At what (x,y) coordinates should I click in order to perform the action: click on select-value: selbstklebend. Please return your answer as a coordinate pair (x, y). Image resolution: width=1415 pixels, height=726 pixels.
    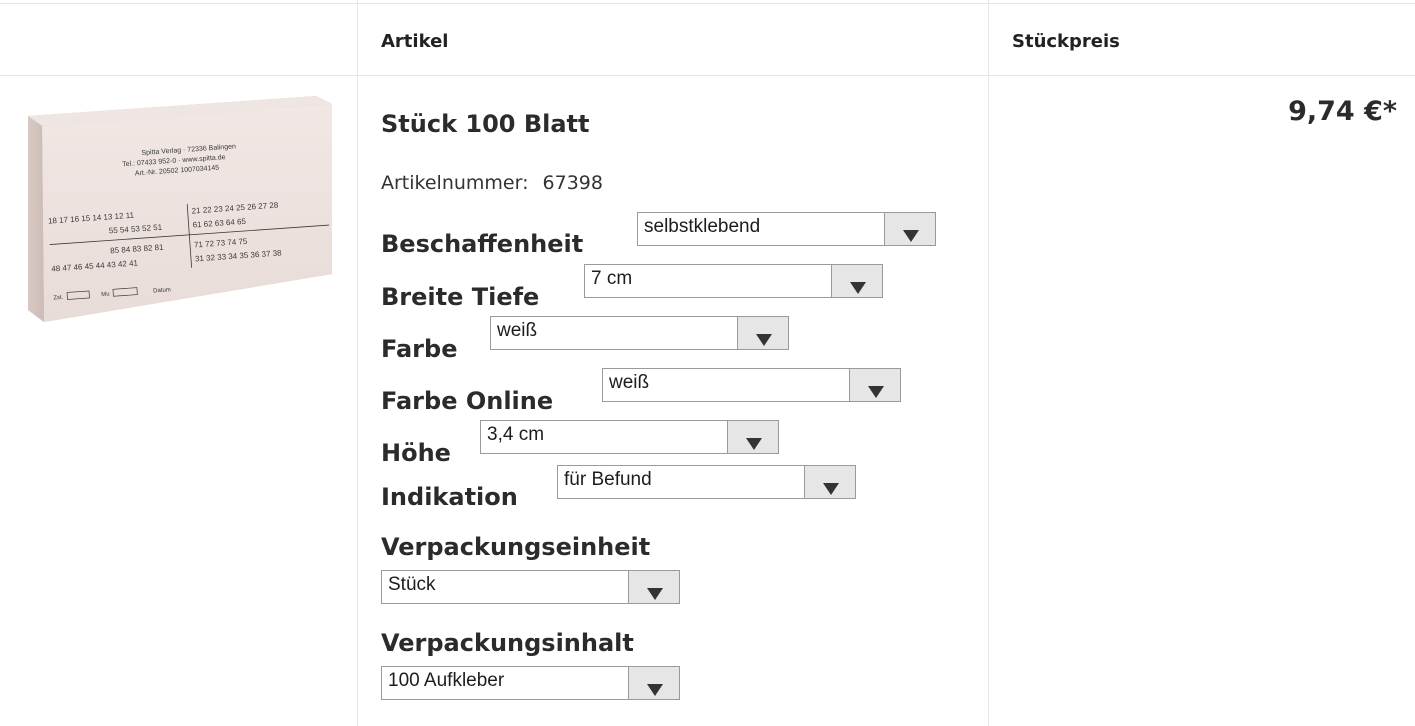
    Looking at the image, I should click on (702, 226).